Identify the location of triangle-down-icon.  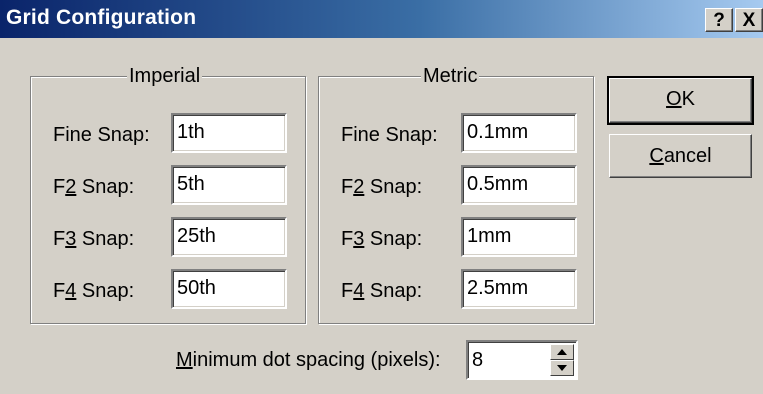
(562, 368).